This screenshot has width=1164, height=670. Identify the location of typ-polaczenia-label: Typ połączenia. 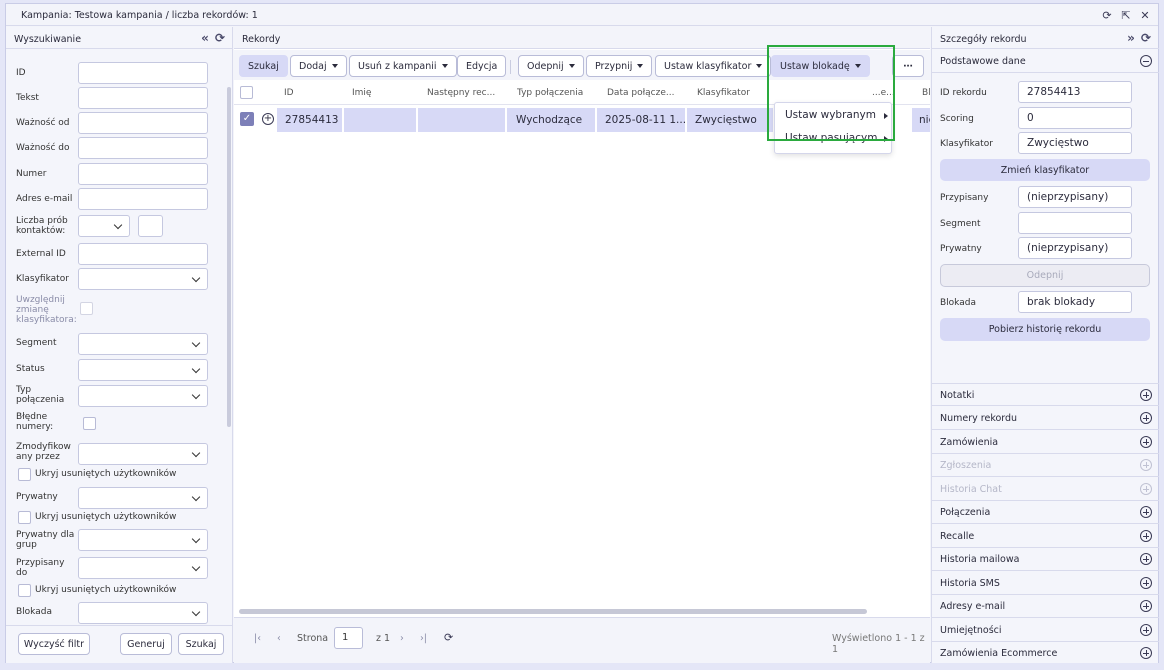
(40, 395).